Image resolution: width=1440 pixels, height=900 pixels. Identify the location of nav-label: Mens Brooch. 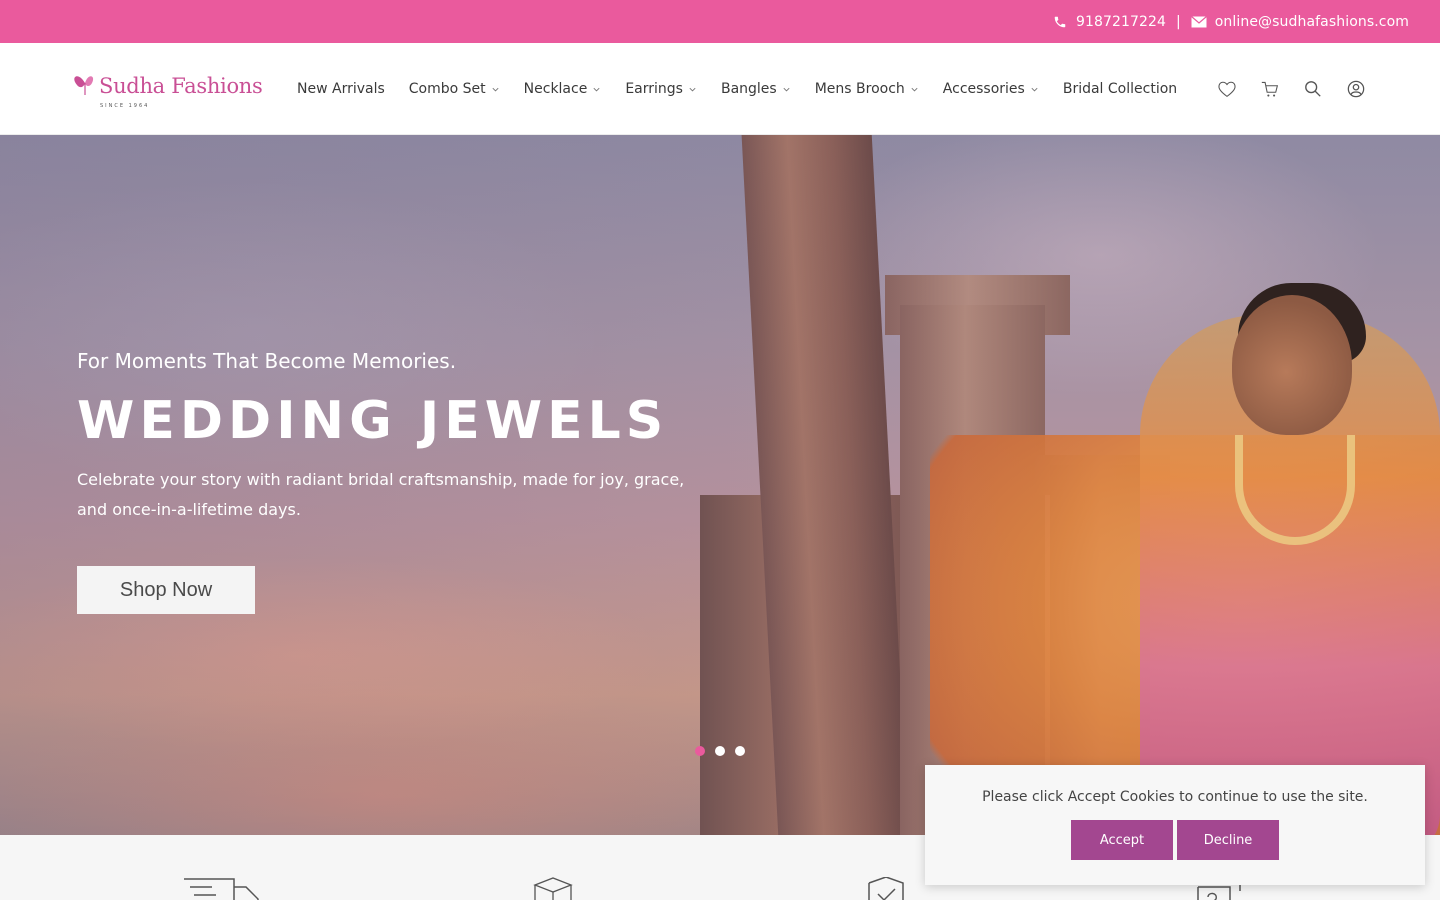
(859, 89).